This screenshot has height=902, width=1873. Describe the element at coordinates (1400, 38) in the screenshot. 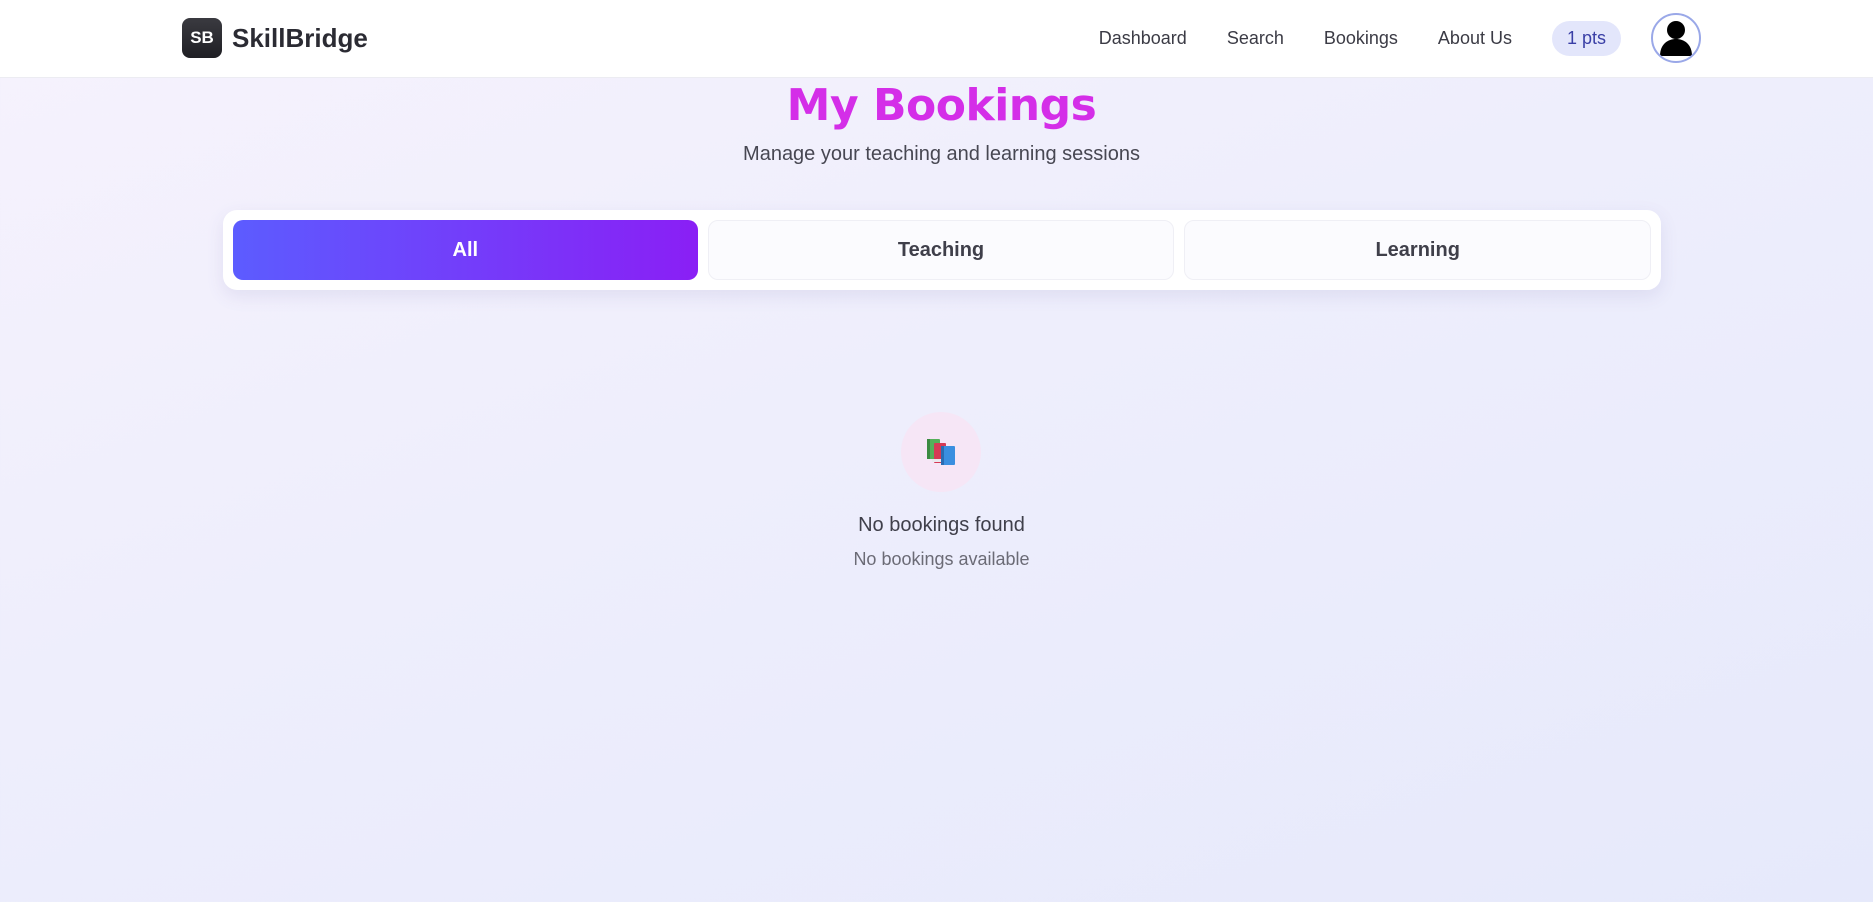

I see `main-nav: Dashboard Search Bookings About Us 1 pts` at that location.